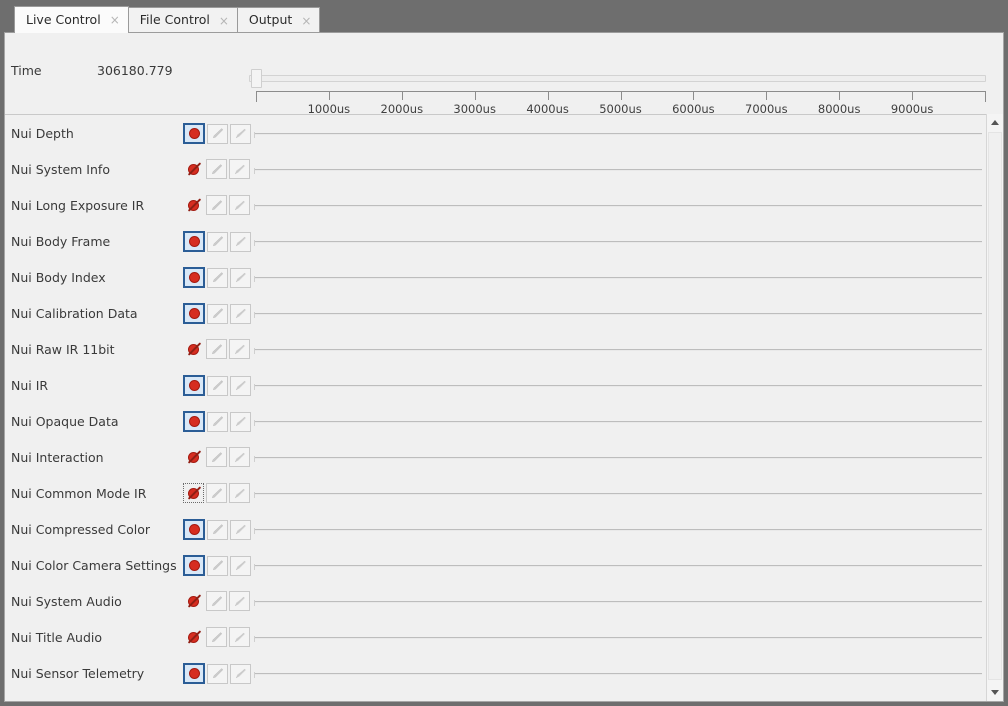 This screenshot has width=1008, height=706. Describe the element at coordinates (182, 20) in the screenshot. I see `tab-file-control: File Control ×` at that location.